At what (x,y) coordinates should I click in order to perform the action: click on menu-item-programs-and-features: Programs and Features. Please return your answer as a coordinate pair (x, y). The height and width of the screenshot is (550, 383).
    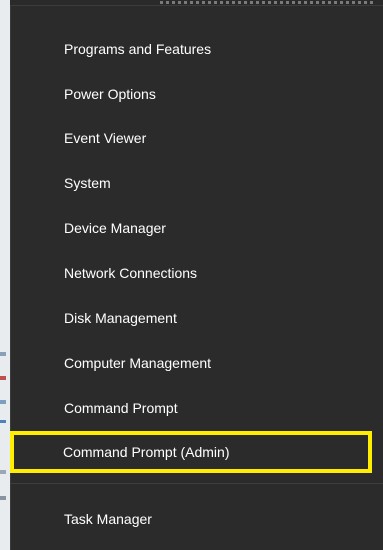
    Looking at the image, I should click on (197, 49).